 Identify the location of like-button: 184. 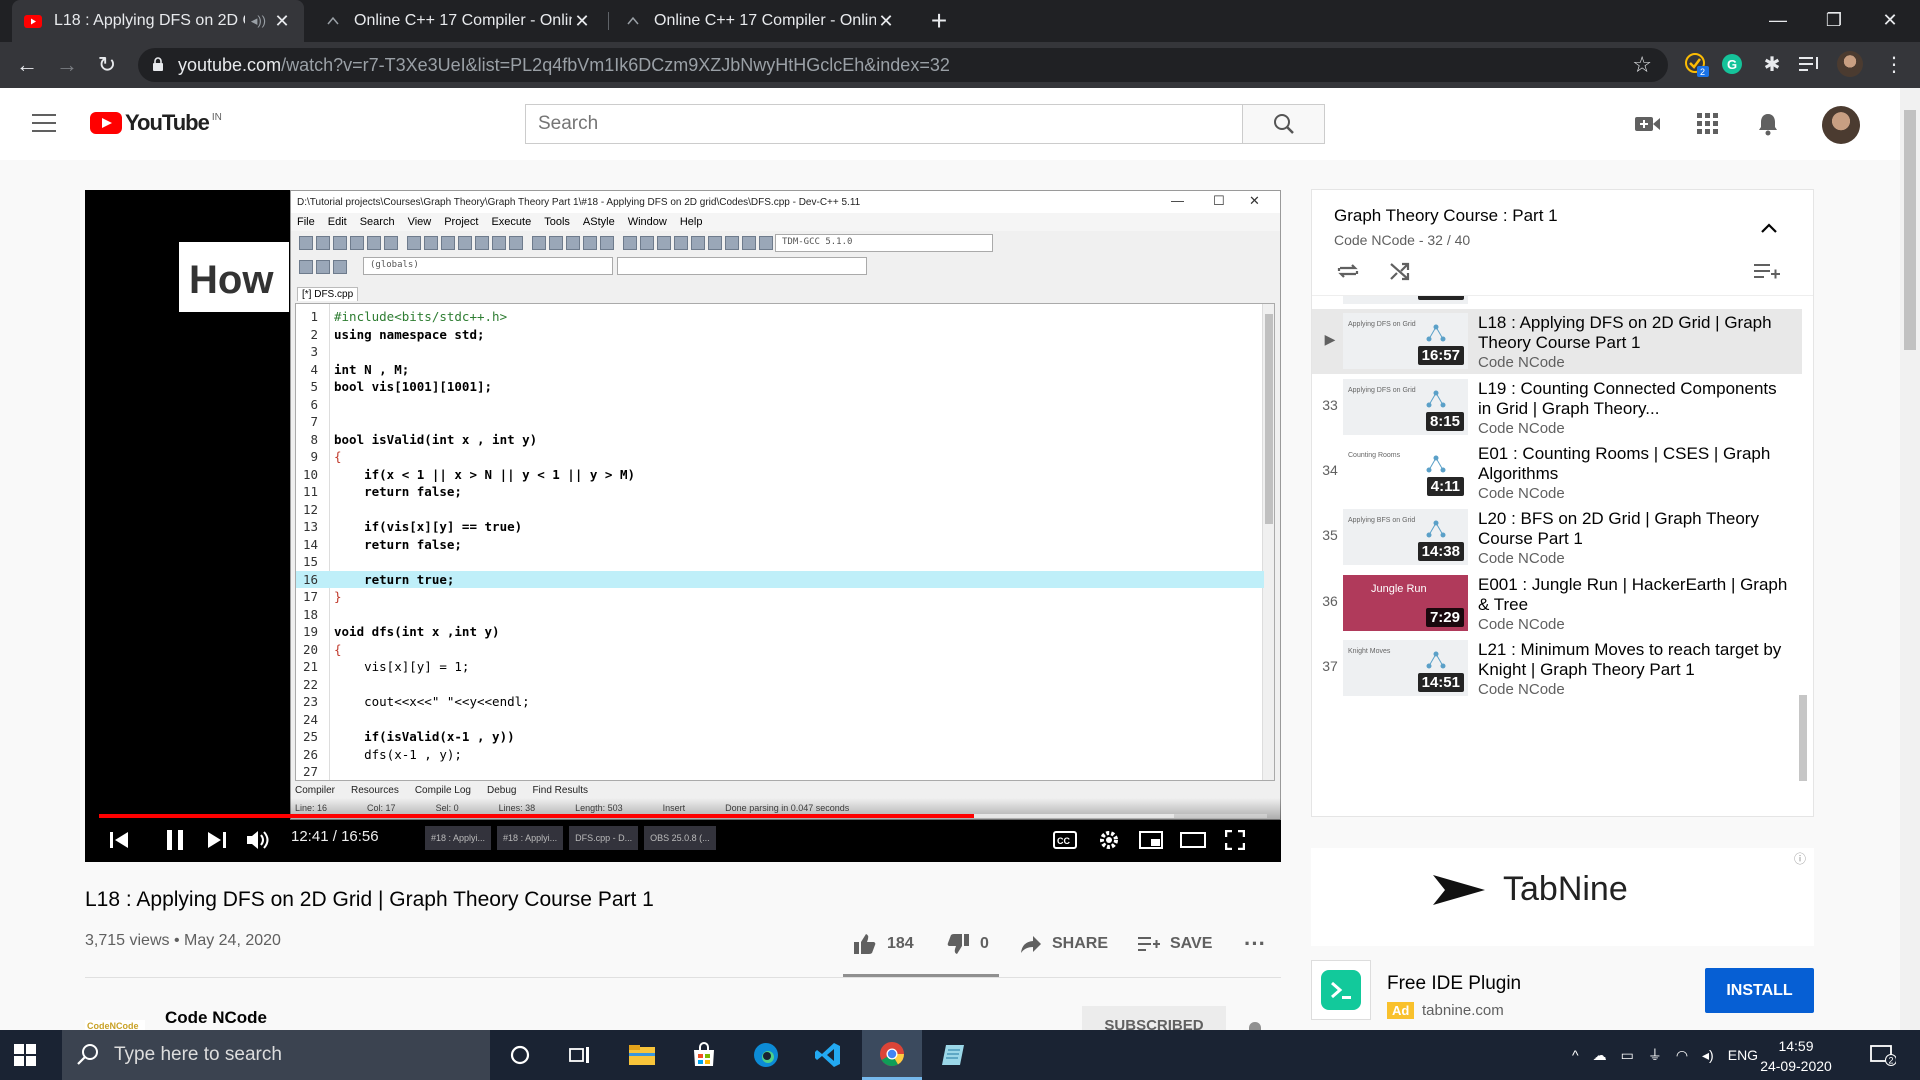
(883, 944).